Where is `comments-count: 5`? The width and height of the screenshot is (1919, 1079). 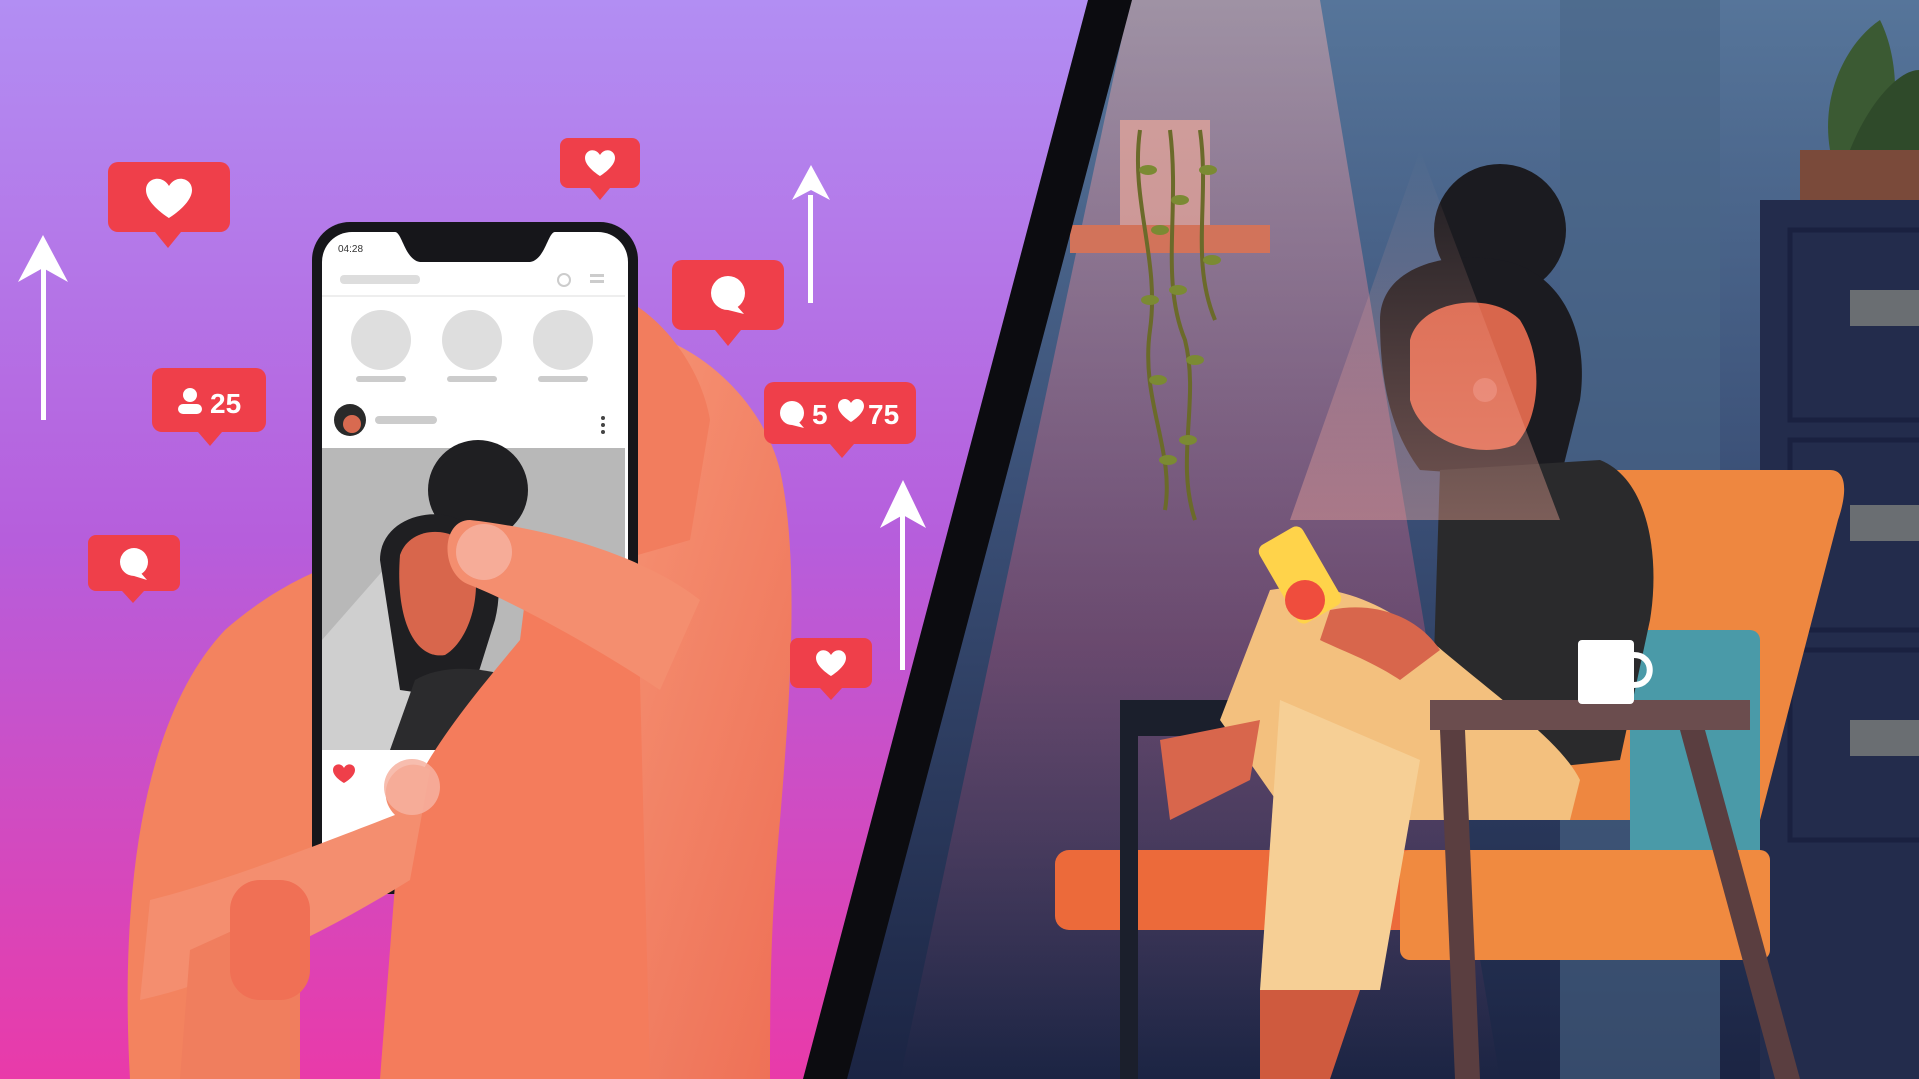
comments-count: 5 is located at coordinates (820, 414).